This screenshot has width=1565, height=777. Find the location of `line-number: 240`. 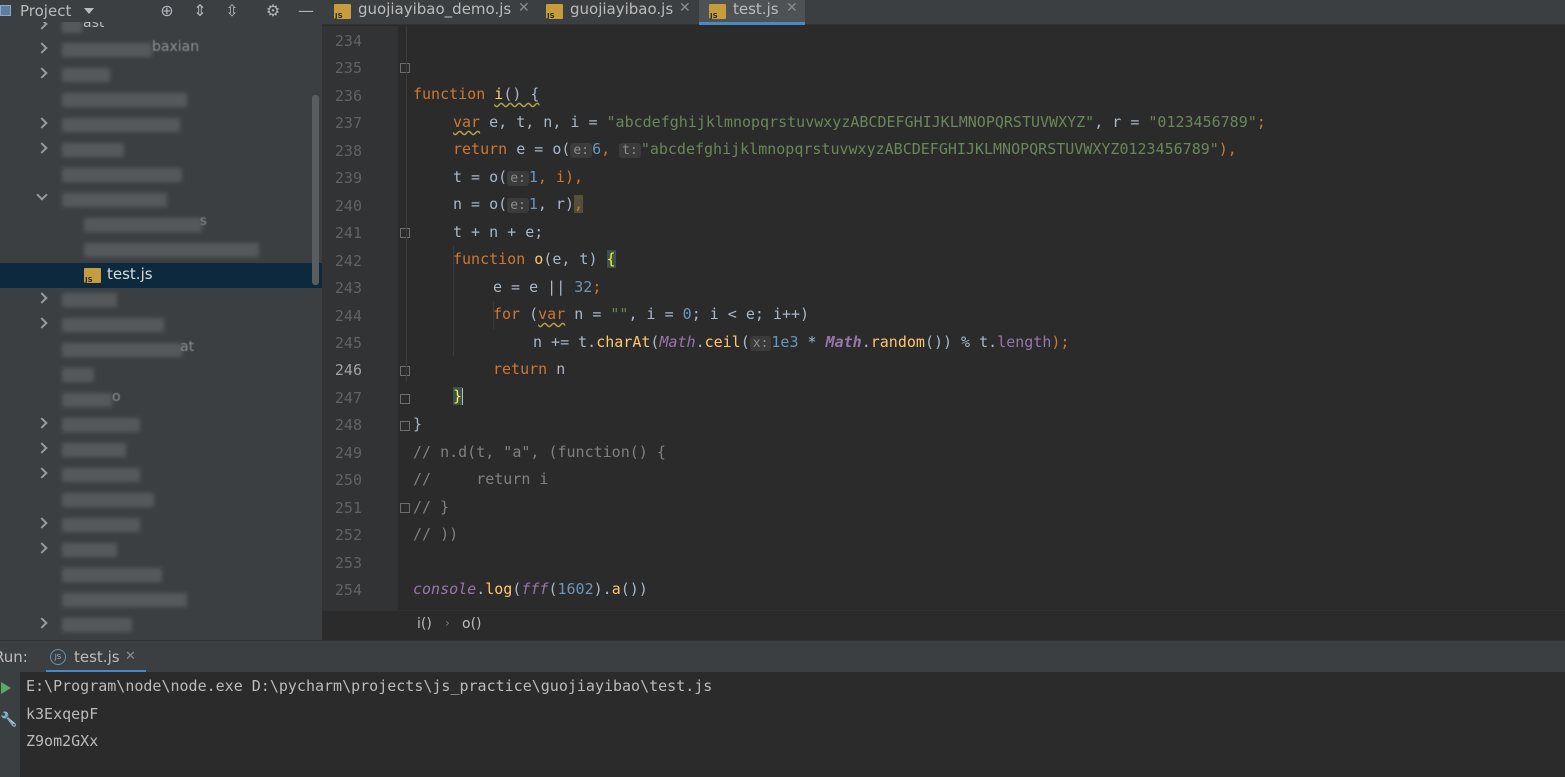

line-number: 240 is located at coordinates (348, 206).